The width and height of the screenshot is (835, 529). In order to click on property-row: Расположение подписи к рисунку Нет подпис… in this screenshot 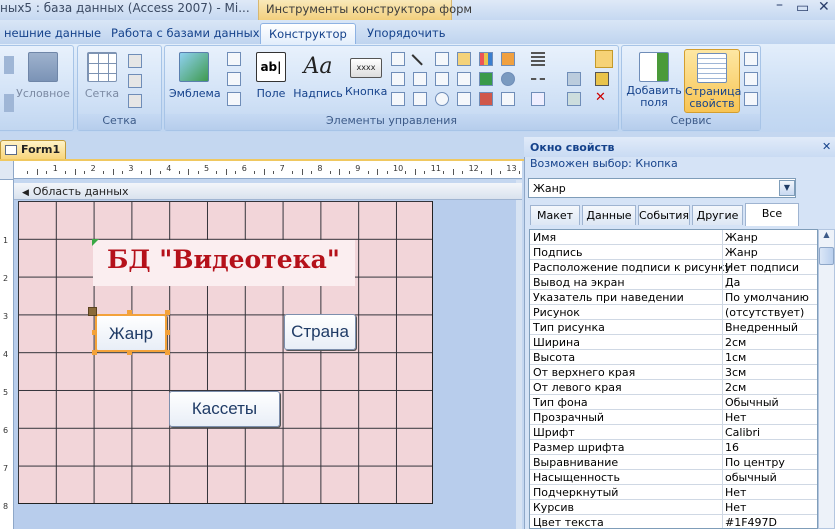, I will do `click(673, 267)`.